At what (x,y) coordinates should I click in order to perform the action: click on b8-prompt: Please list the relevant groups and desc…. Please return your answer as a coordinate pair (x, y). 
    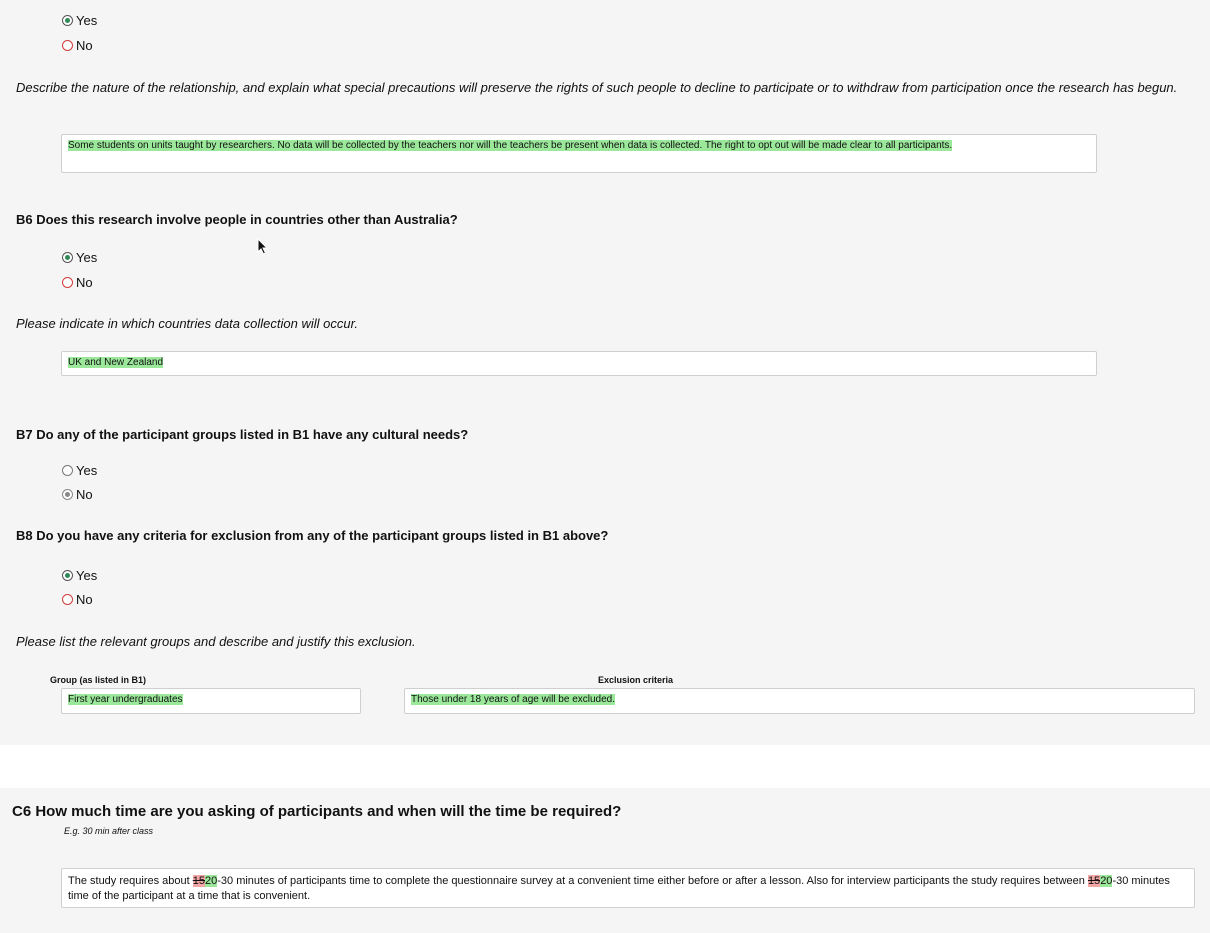
    Looking at the image, I should click on (216, 641).